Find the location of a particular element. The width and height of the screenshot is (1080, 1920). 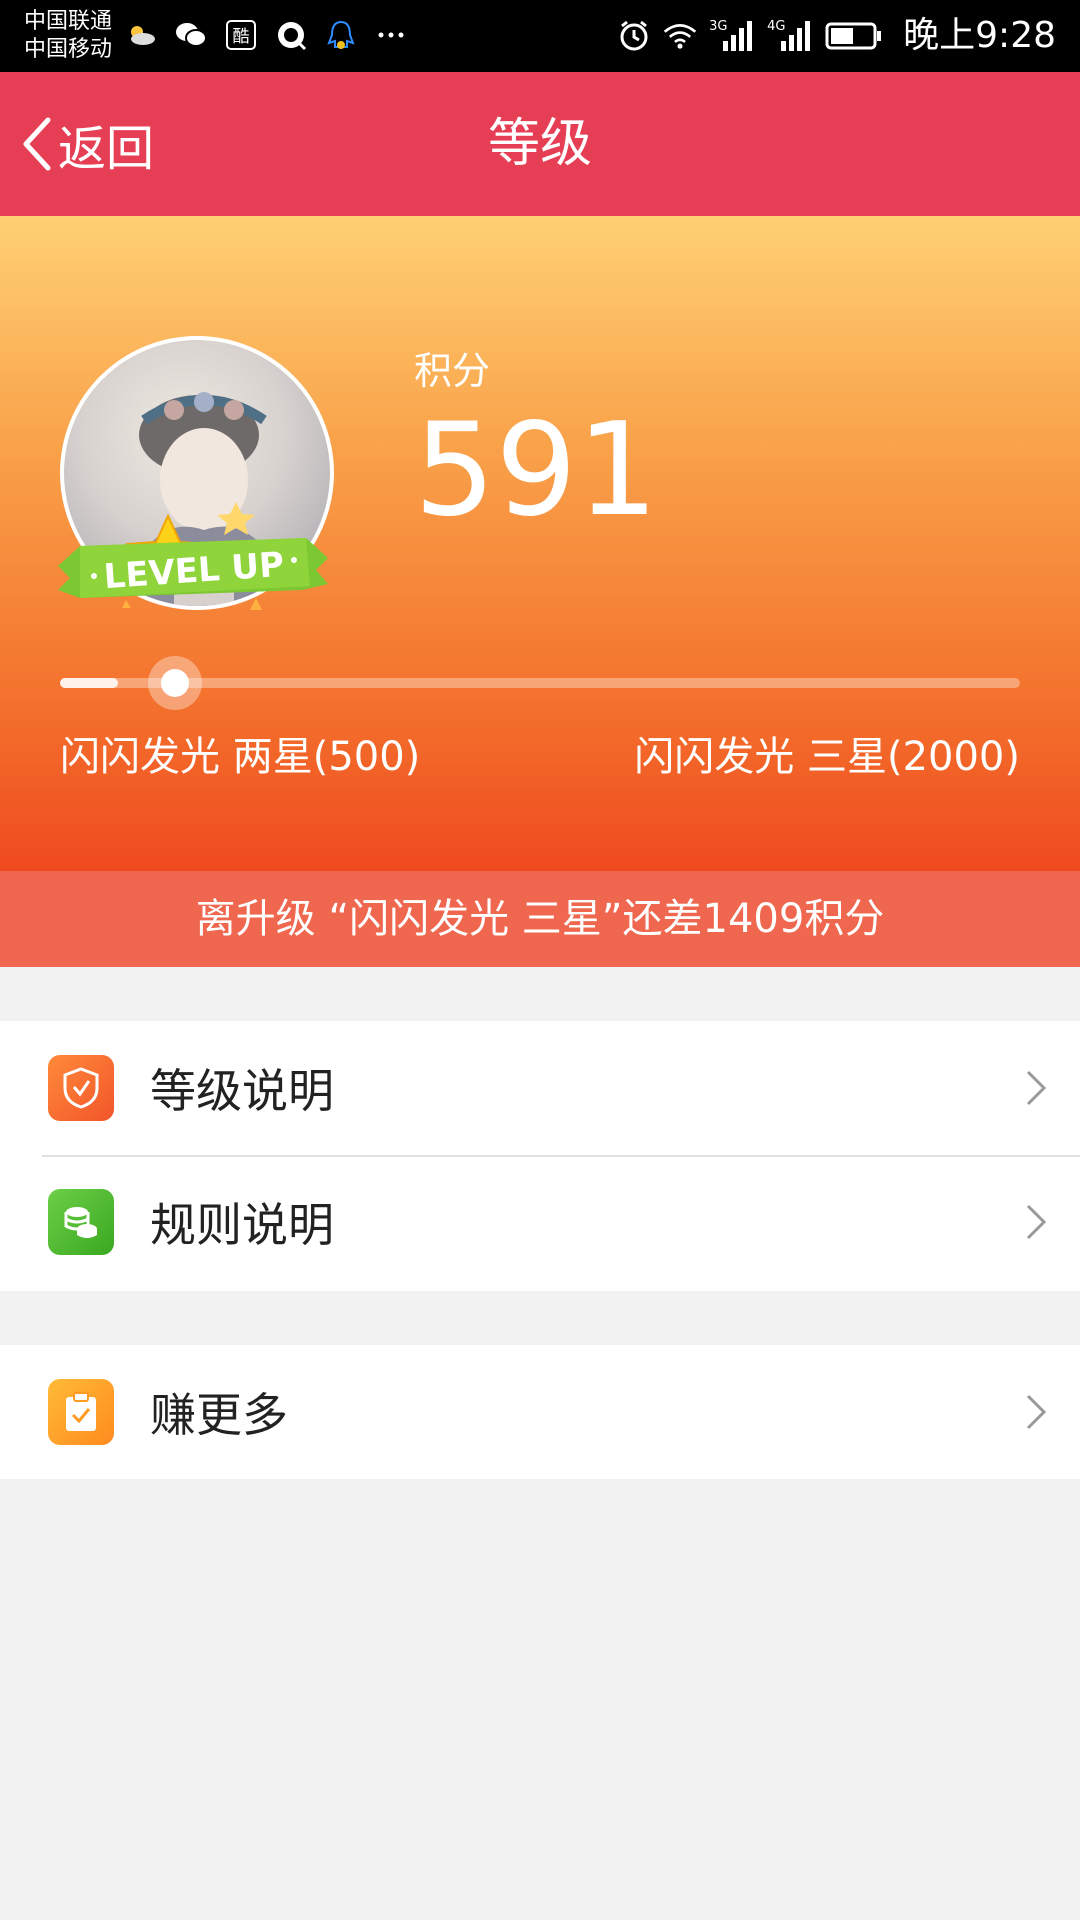

menu-group-2: 赚更多 is located at coordinates (540, 1412).